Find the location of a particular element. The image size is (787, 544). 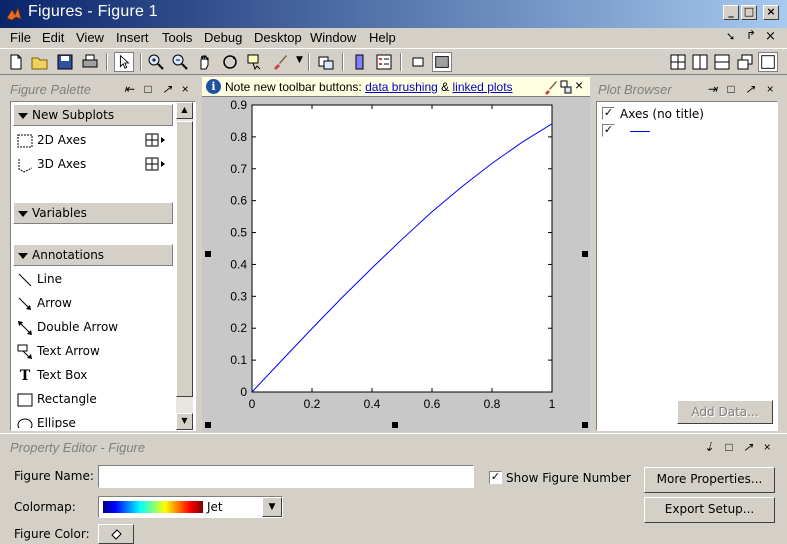

colormap-dropdown-button: ▼ is located at coordinates (272, 507).